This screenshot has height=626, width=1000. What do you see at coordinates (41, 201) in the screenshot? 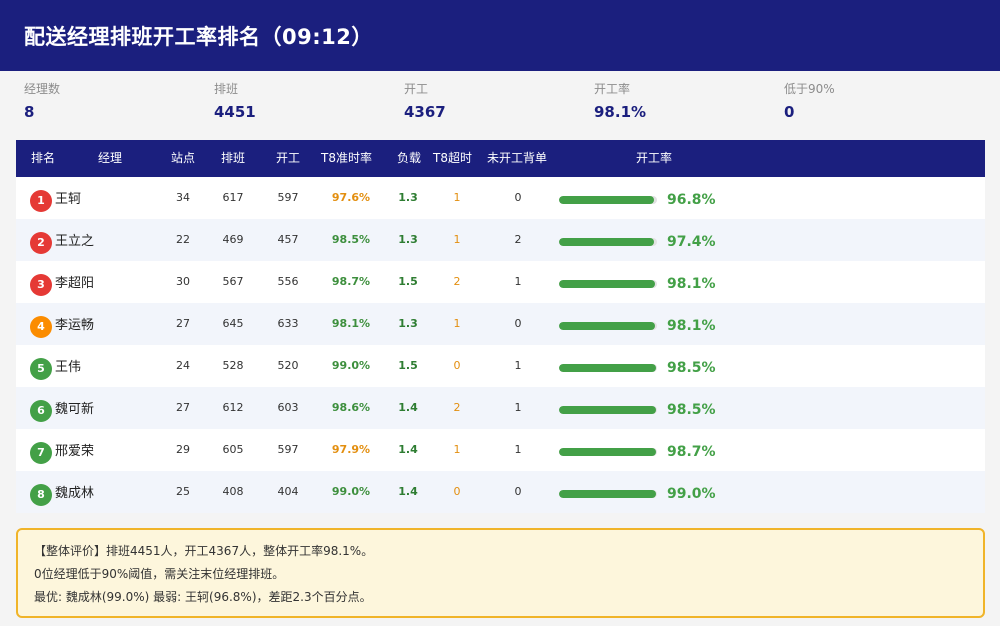
I see `rank-badge: 1` at bounding box center [41, 201].